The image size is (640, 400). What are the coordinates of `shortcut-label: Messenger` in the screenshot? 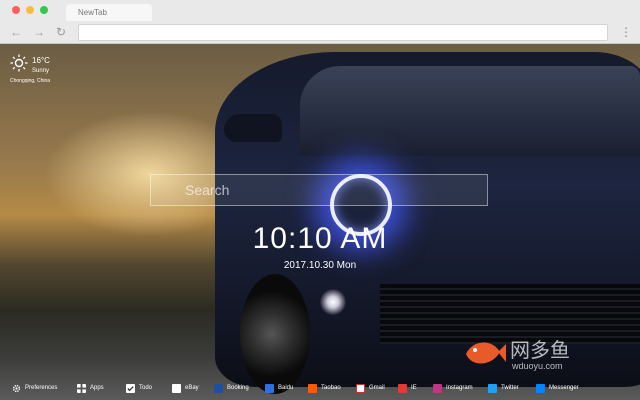 It's located at (564, 388).